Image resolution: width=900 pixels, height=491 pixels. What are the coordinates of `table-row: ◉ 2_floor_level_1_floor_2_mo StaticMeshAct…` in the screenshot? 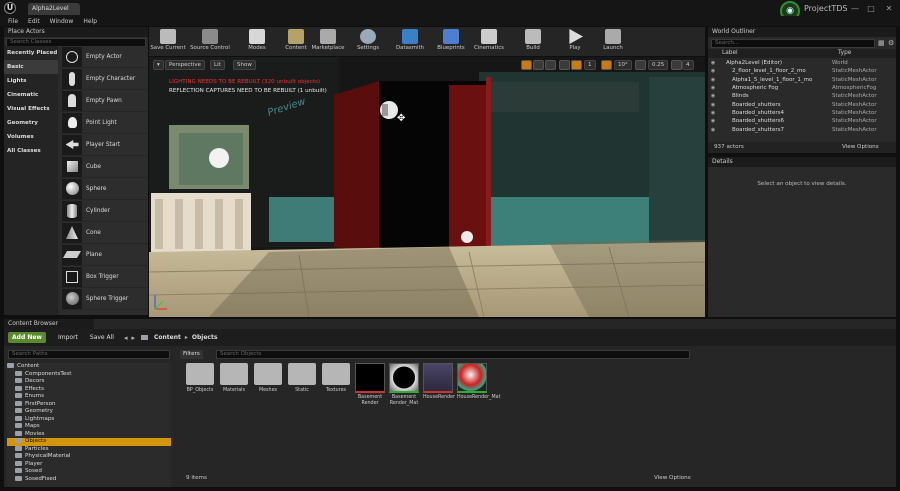 It's located at (802, 71).